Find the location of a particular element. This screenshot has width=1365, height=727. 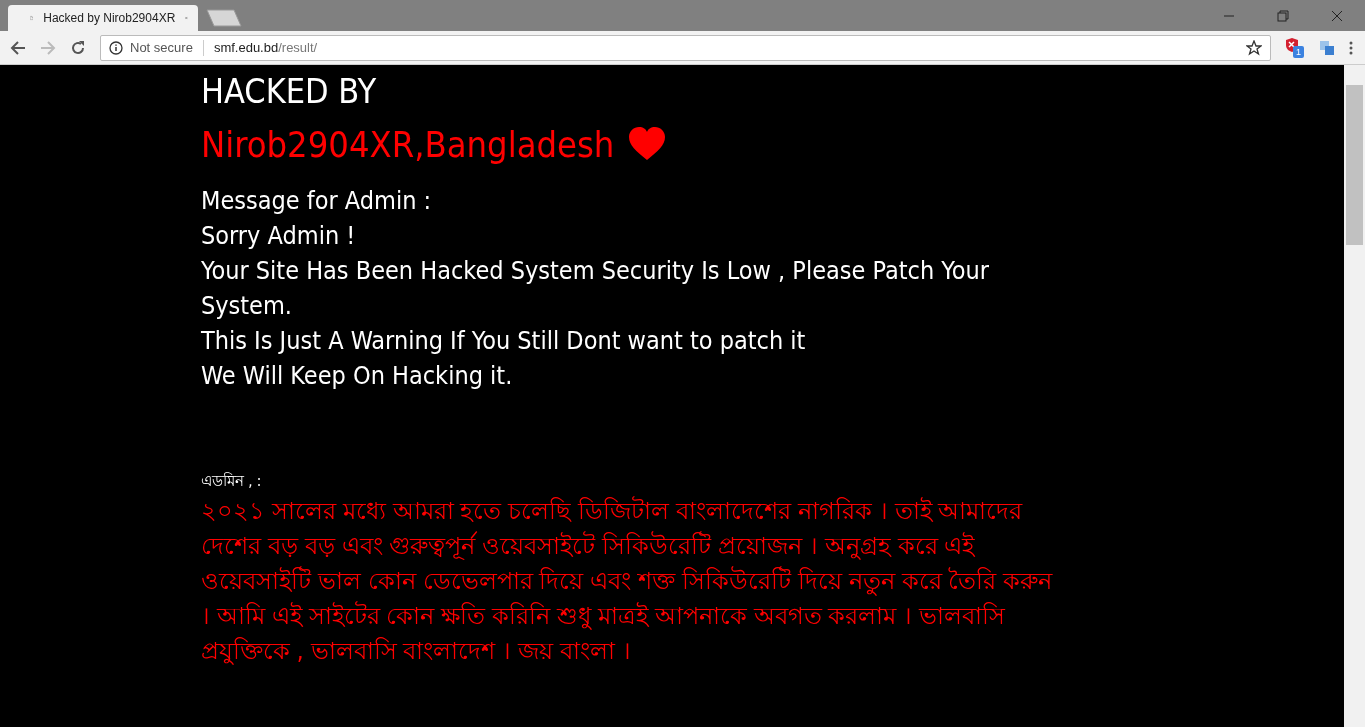

message-line: Message for Admin : is located at coordinates (317, 201).